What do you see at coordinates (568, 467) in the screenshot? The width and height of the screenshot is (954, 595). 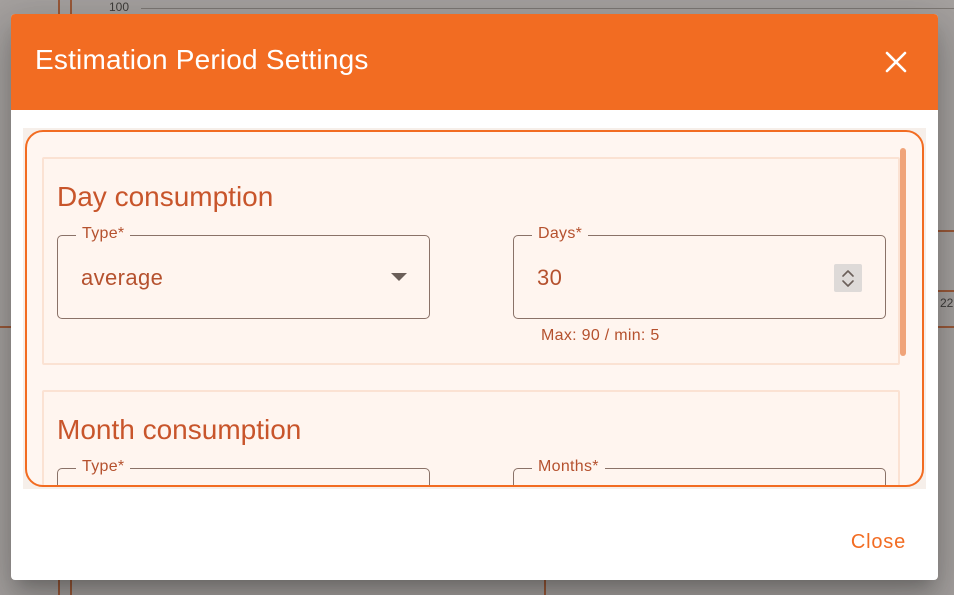 I see `field-label: Months*` at bounding box center [568, 467].